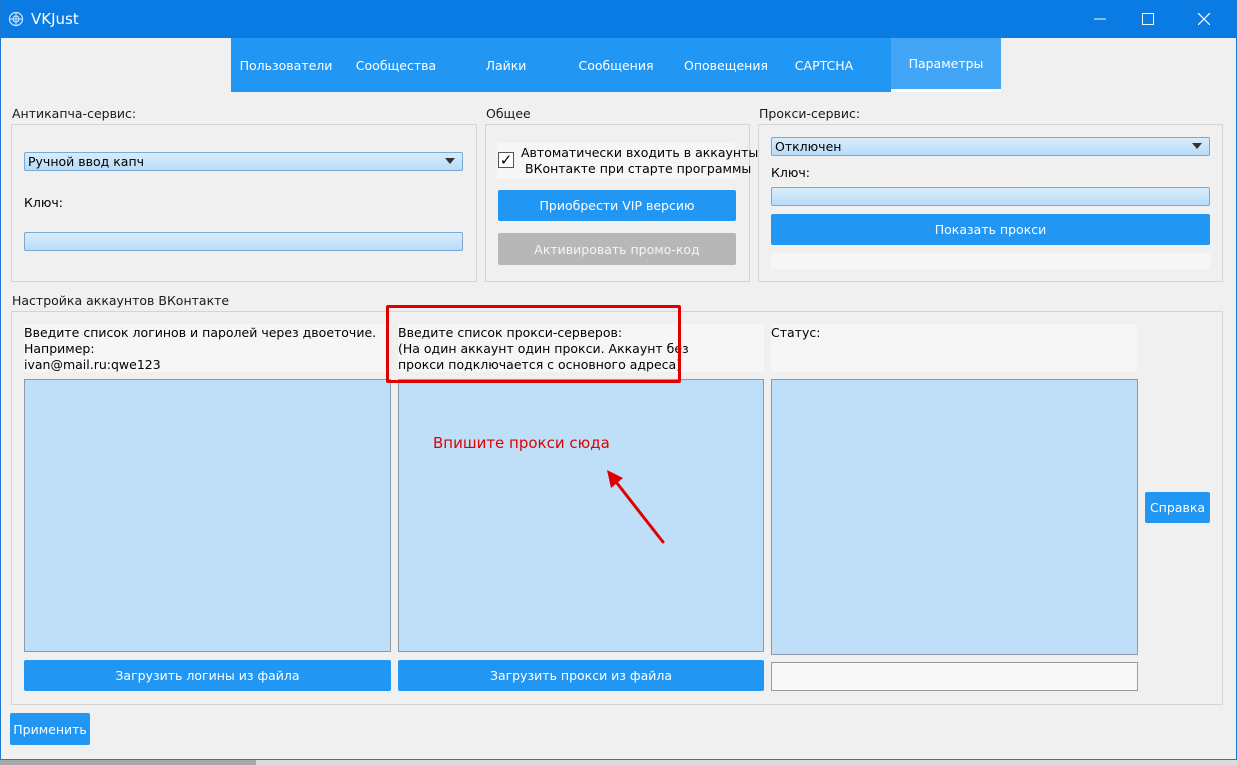 The height and width of the screenshot is (765, 1237). Describe the element at coordinates (581, 675) in the screenshot. I see `load-proxy-button: Загрузить прокси из файла` at that location.